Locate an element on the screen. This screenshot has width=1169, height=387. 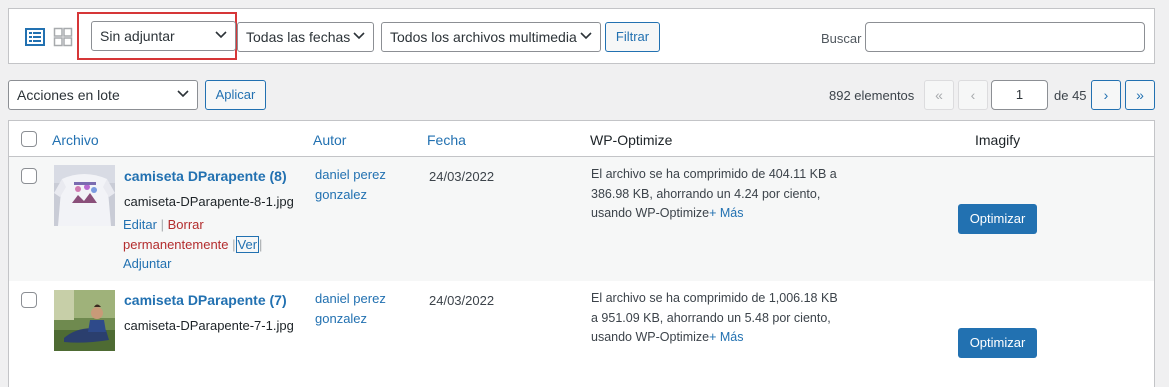
total-pages-label: de 45 is located at coordinates (1070, 95).